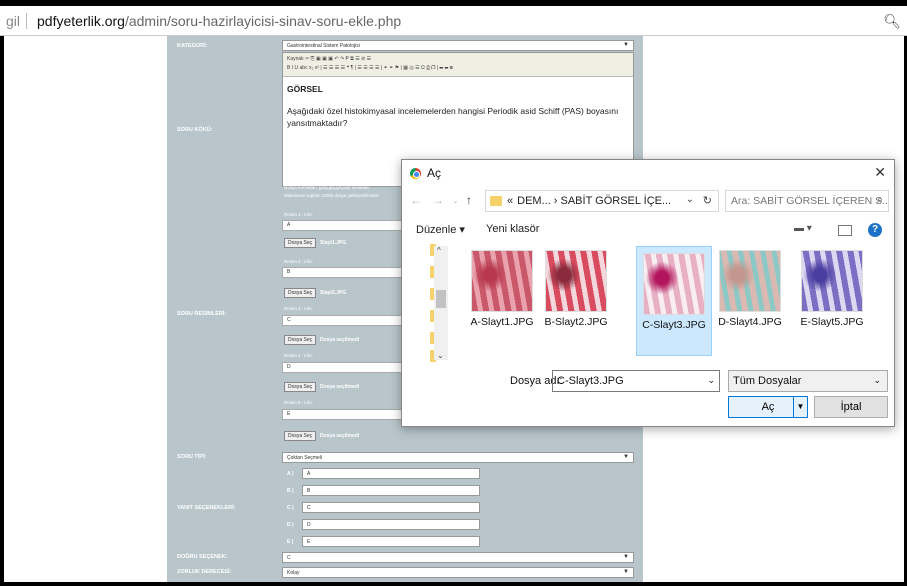  Describe the element at coordinates (512, 229) in the screenshot. I see `new-folder-button: Yeni klasör` at that location.